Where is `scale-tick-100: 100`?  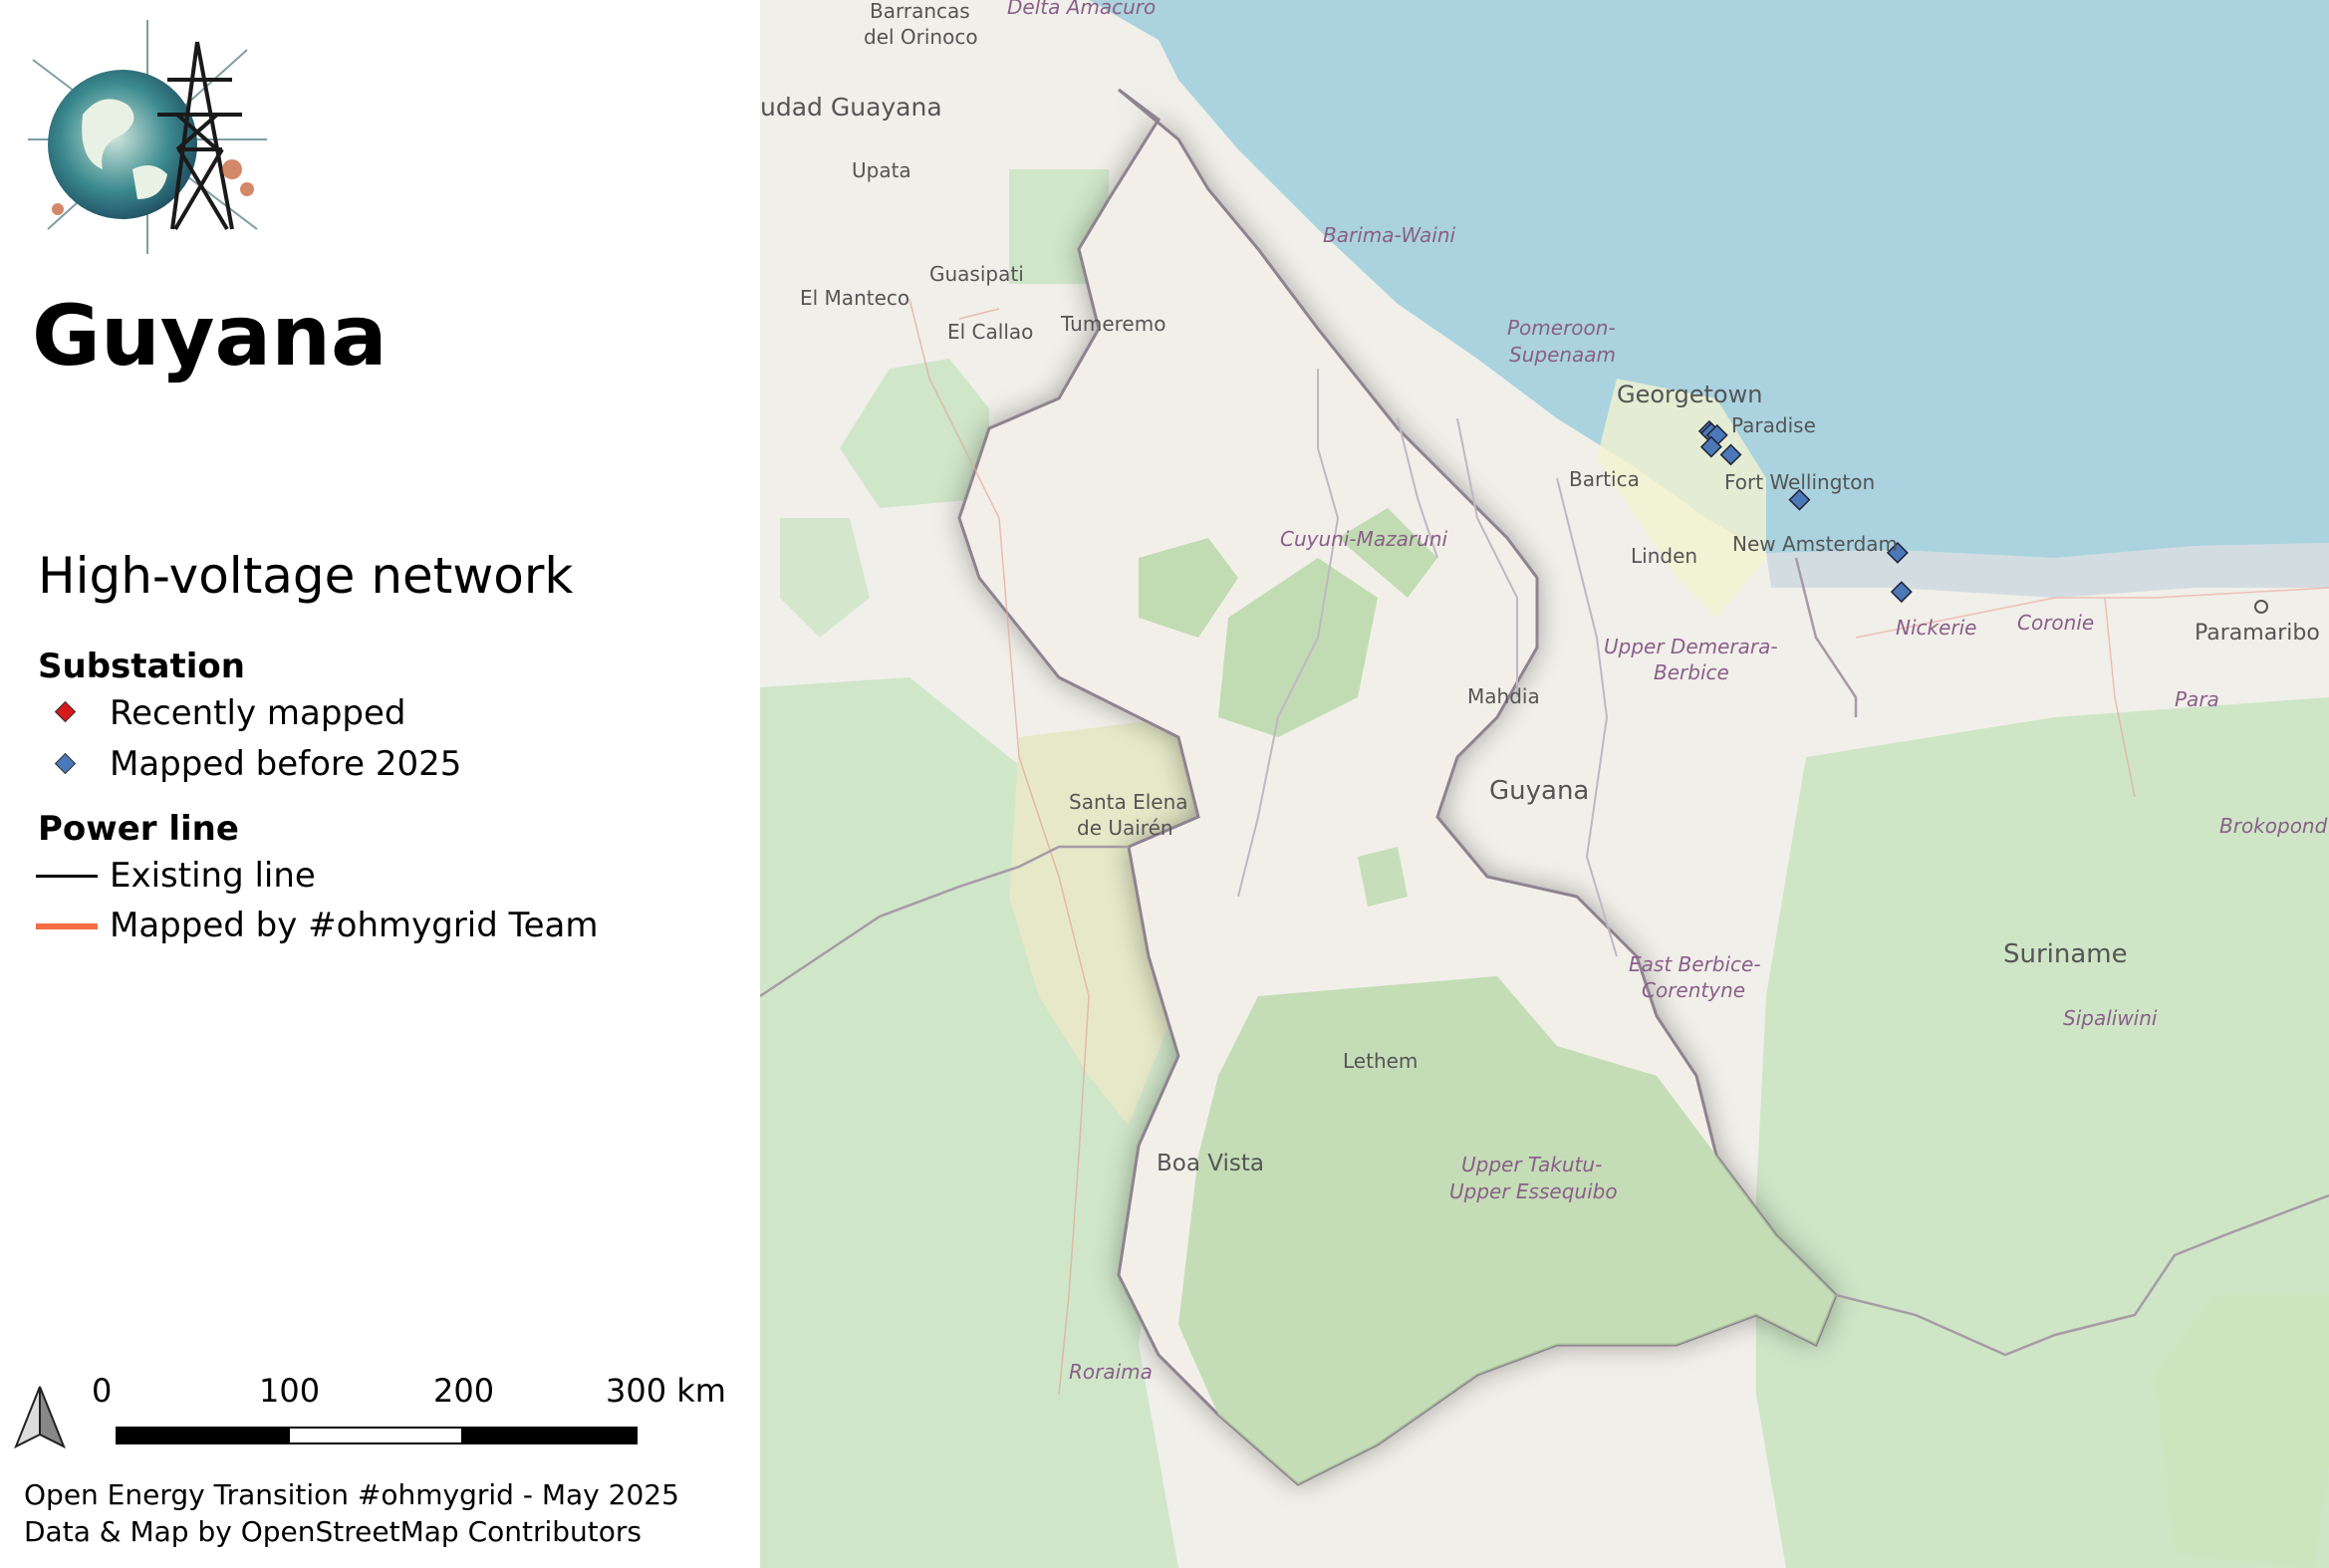
scale-tick-100: 100 is located at coordinates (290, 1391).